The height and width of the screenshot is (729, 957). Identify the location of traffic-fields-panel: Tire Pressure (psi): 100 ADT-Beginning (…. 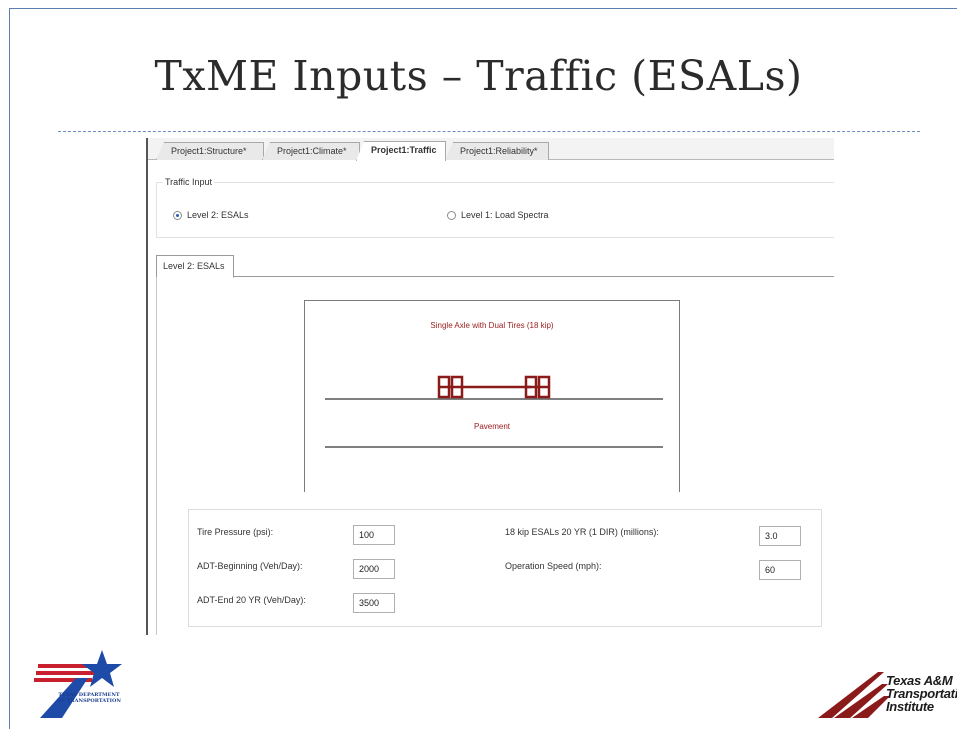
(505, 568).